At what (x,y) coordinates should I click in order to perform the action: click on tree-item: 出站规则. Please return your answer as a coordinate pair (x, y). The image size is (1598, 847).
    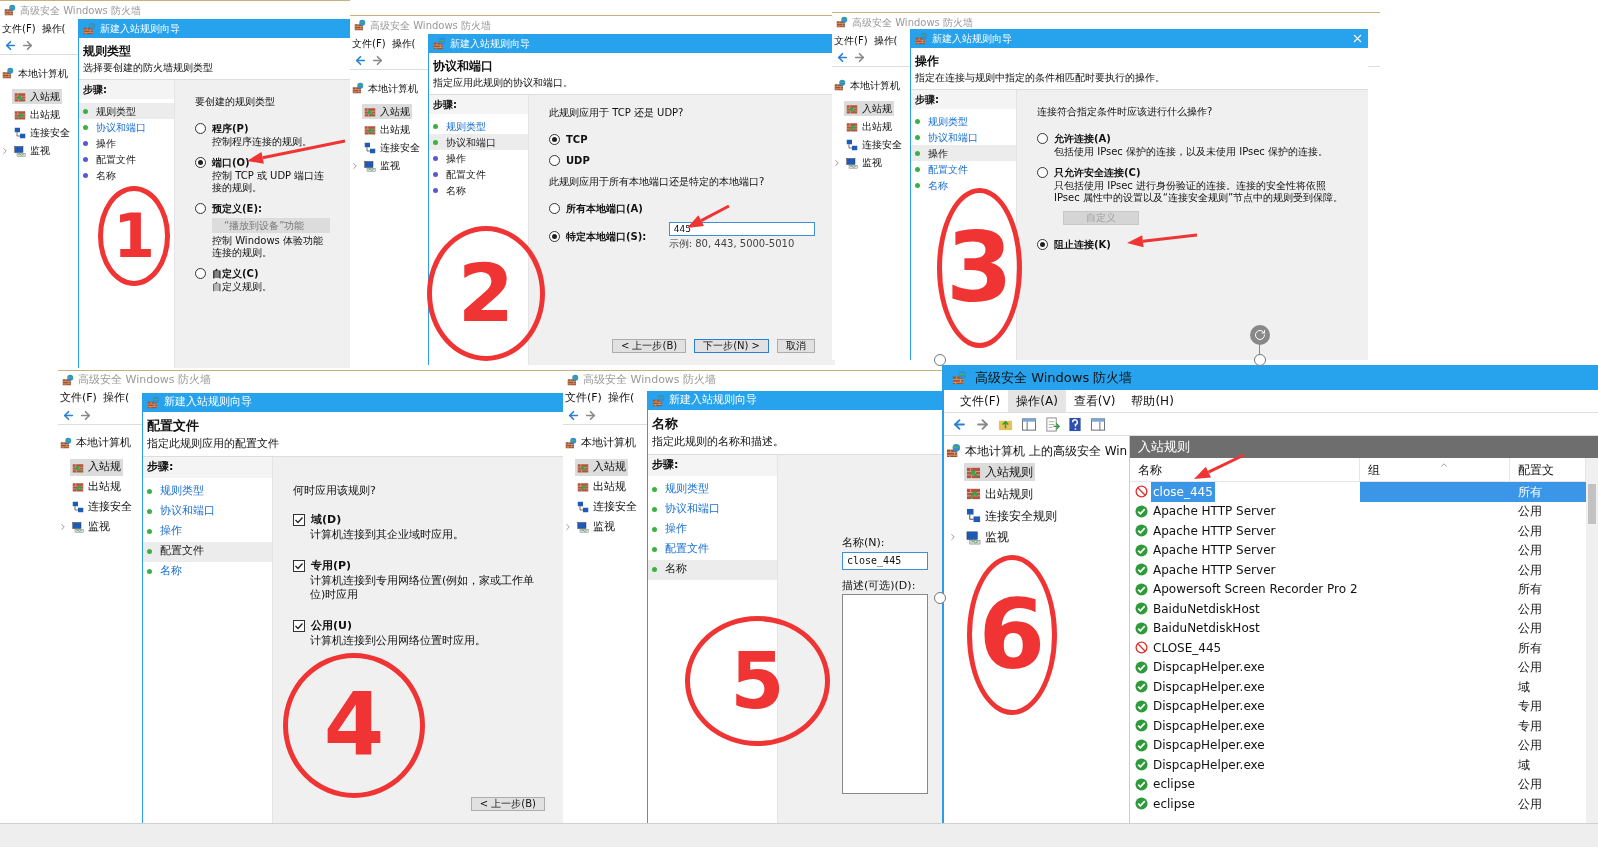
    Looking at the image, I should click on (999, 494).